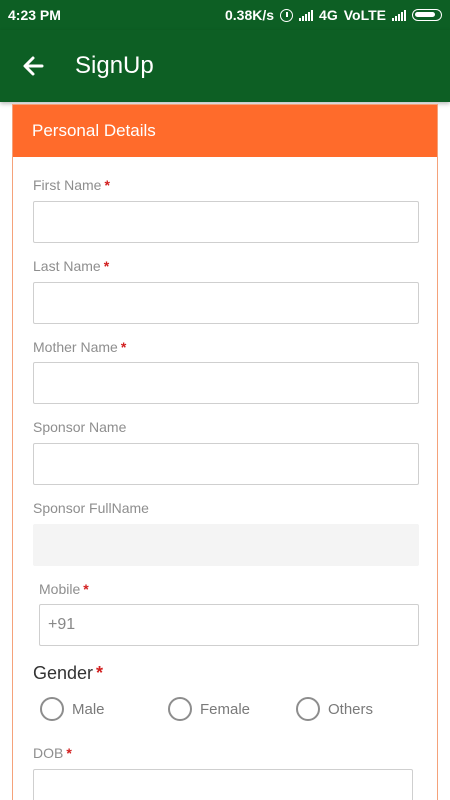 This screenshot has height=800, width=450. I want to click on battery-icon, so click(427, 15).